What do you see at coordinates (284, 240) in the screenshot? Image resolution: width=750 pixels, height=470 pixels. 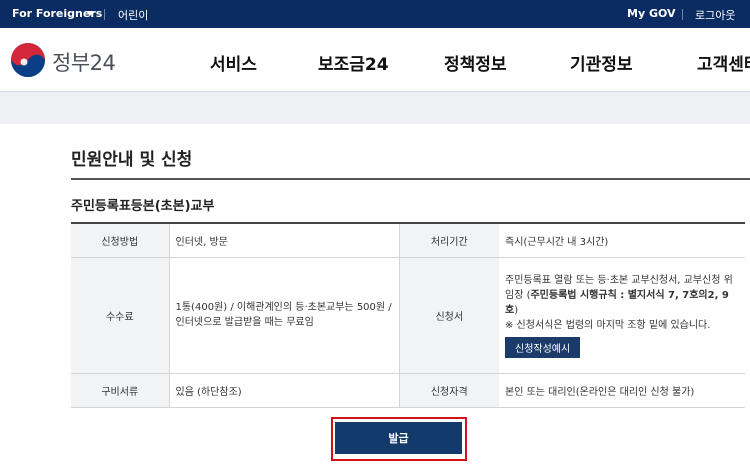 I see `method-value: 인터넷, 방문` at bounding box center [284, 240].